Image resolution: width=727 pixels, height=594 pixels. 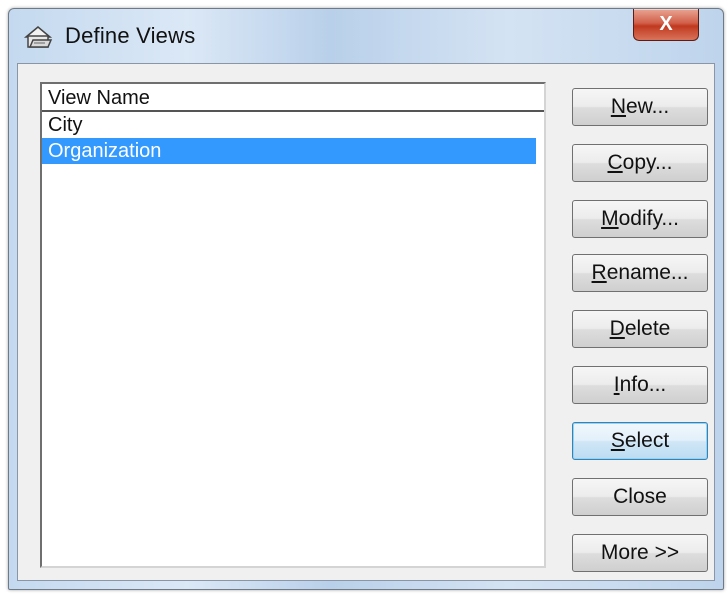 What do you see at coordinates (610, 218) in the screenshot?
I see `modify-mnemonic: M` at bounding box center [610, 218].